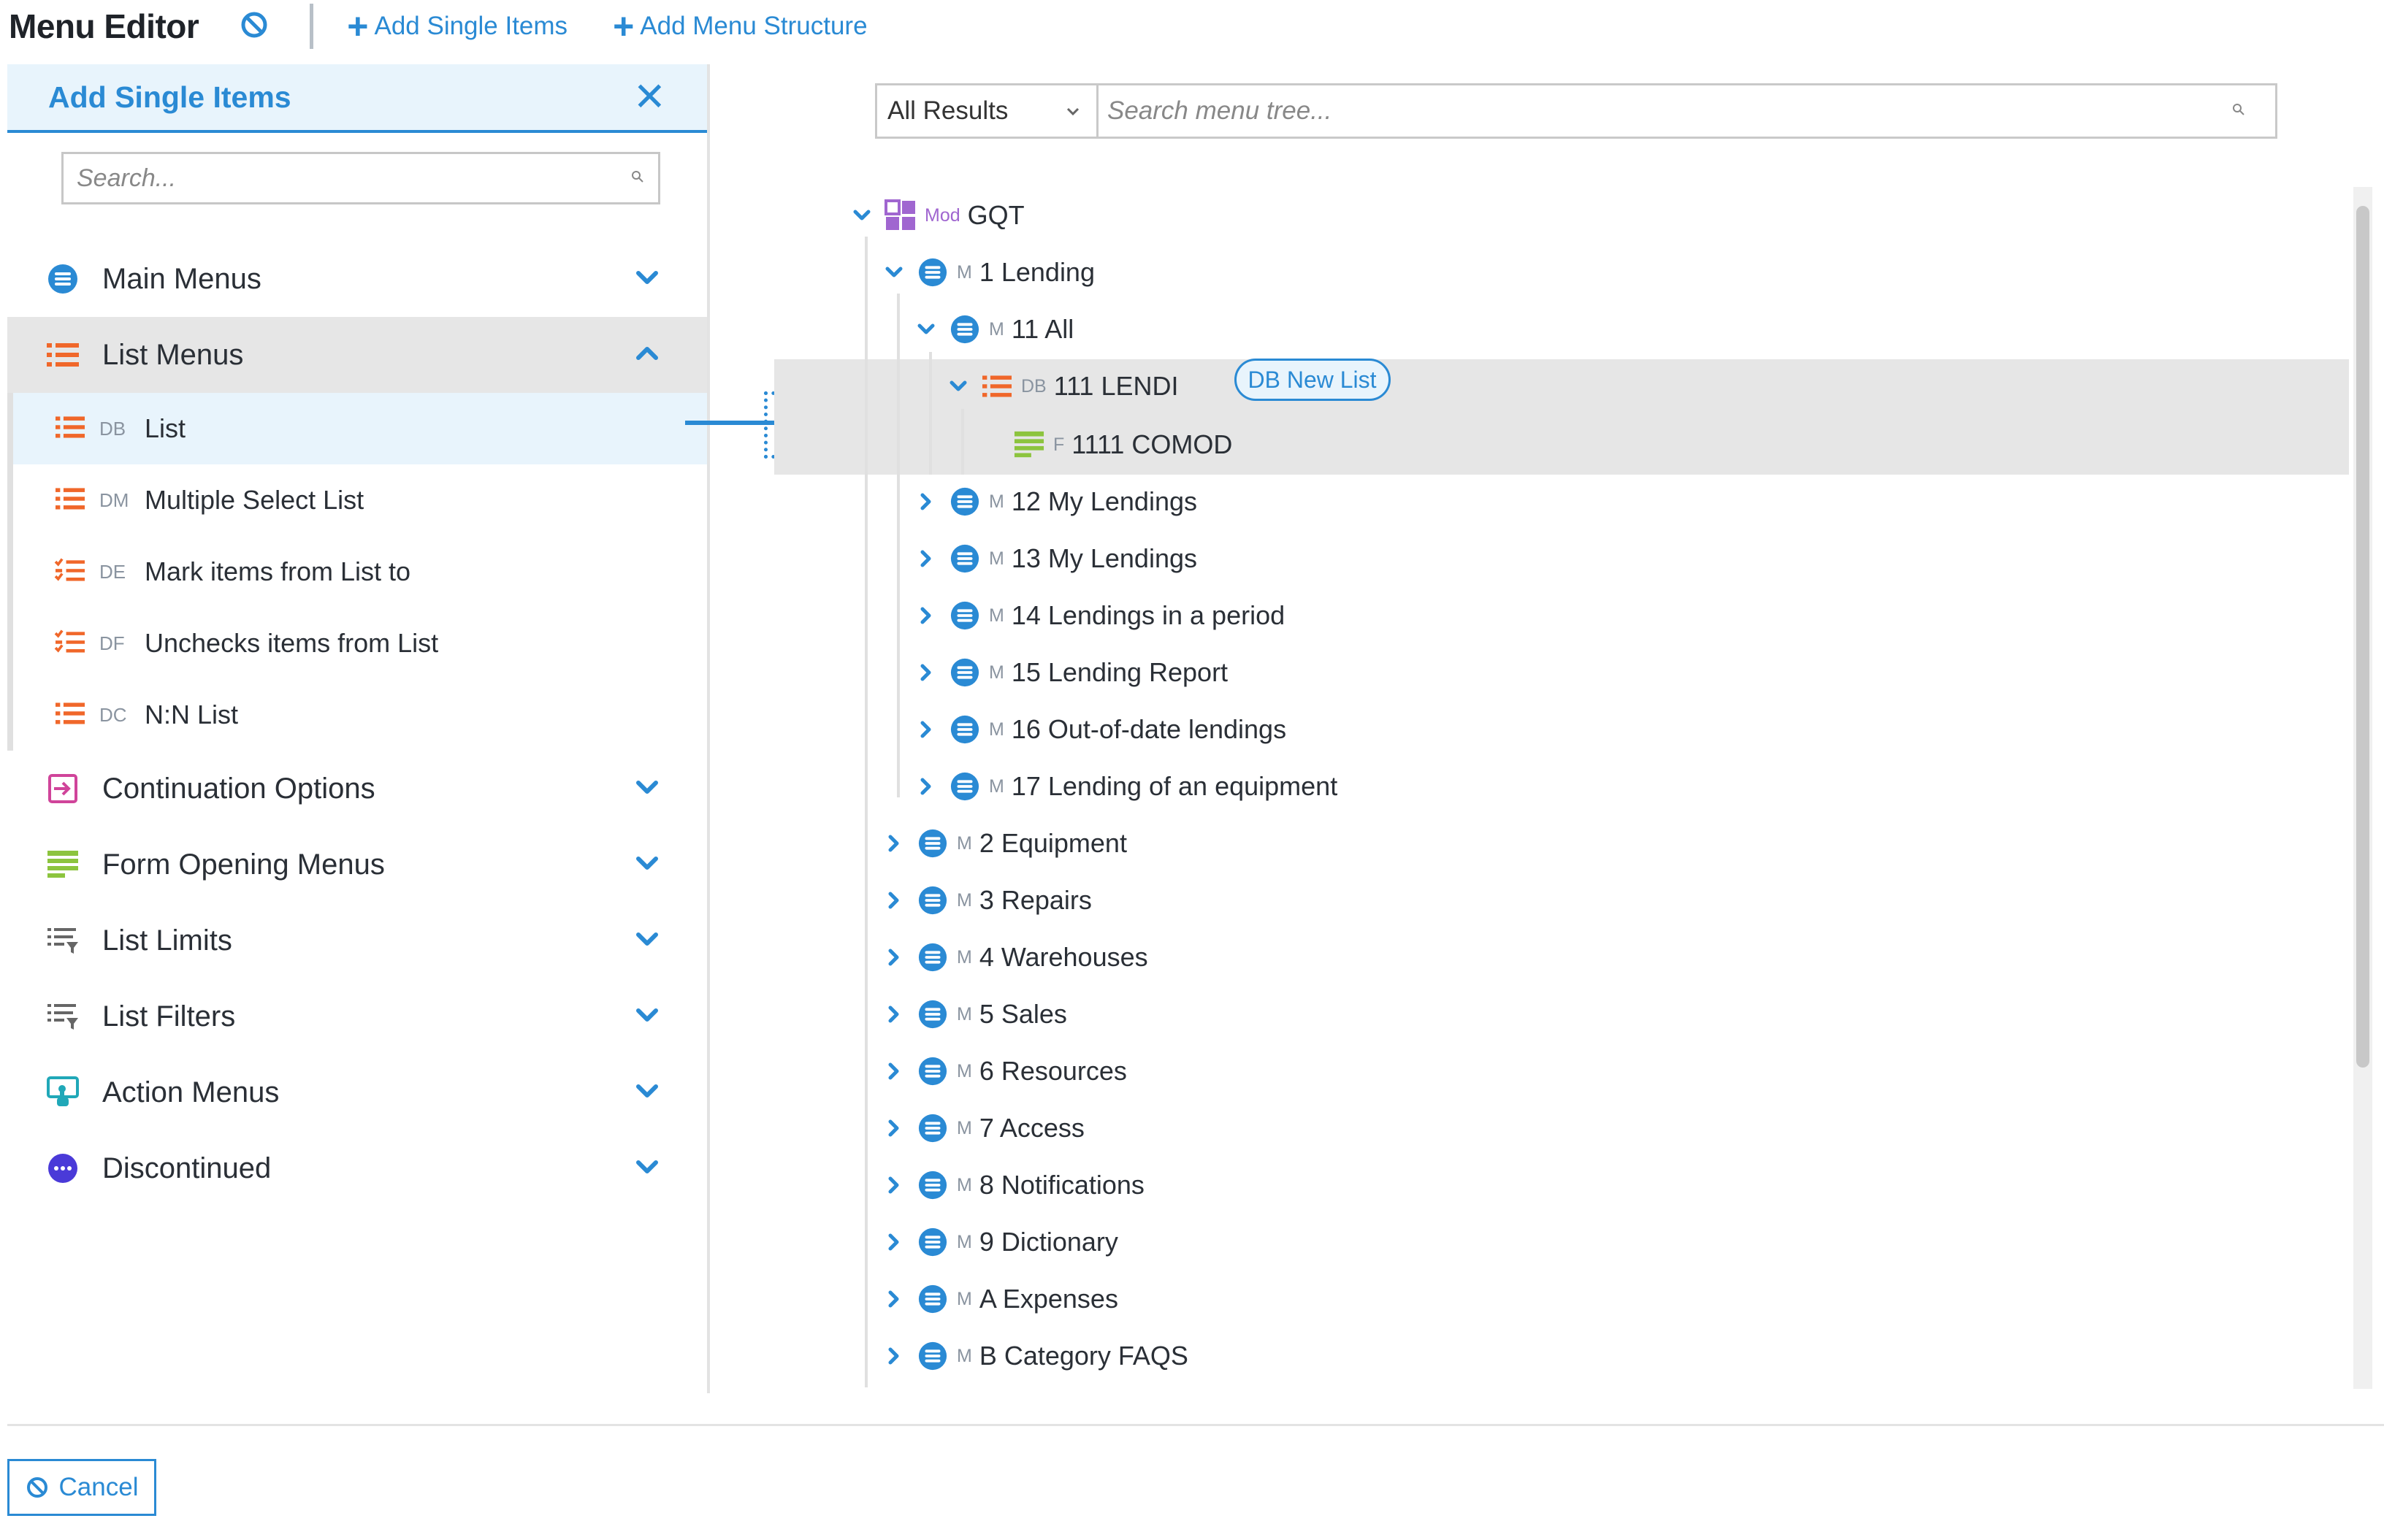  I want to click on add-single-items-button: + Add Single Items, so click(457, 26).